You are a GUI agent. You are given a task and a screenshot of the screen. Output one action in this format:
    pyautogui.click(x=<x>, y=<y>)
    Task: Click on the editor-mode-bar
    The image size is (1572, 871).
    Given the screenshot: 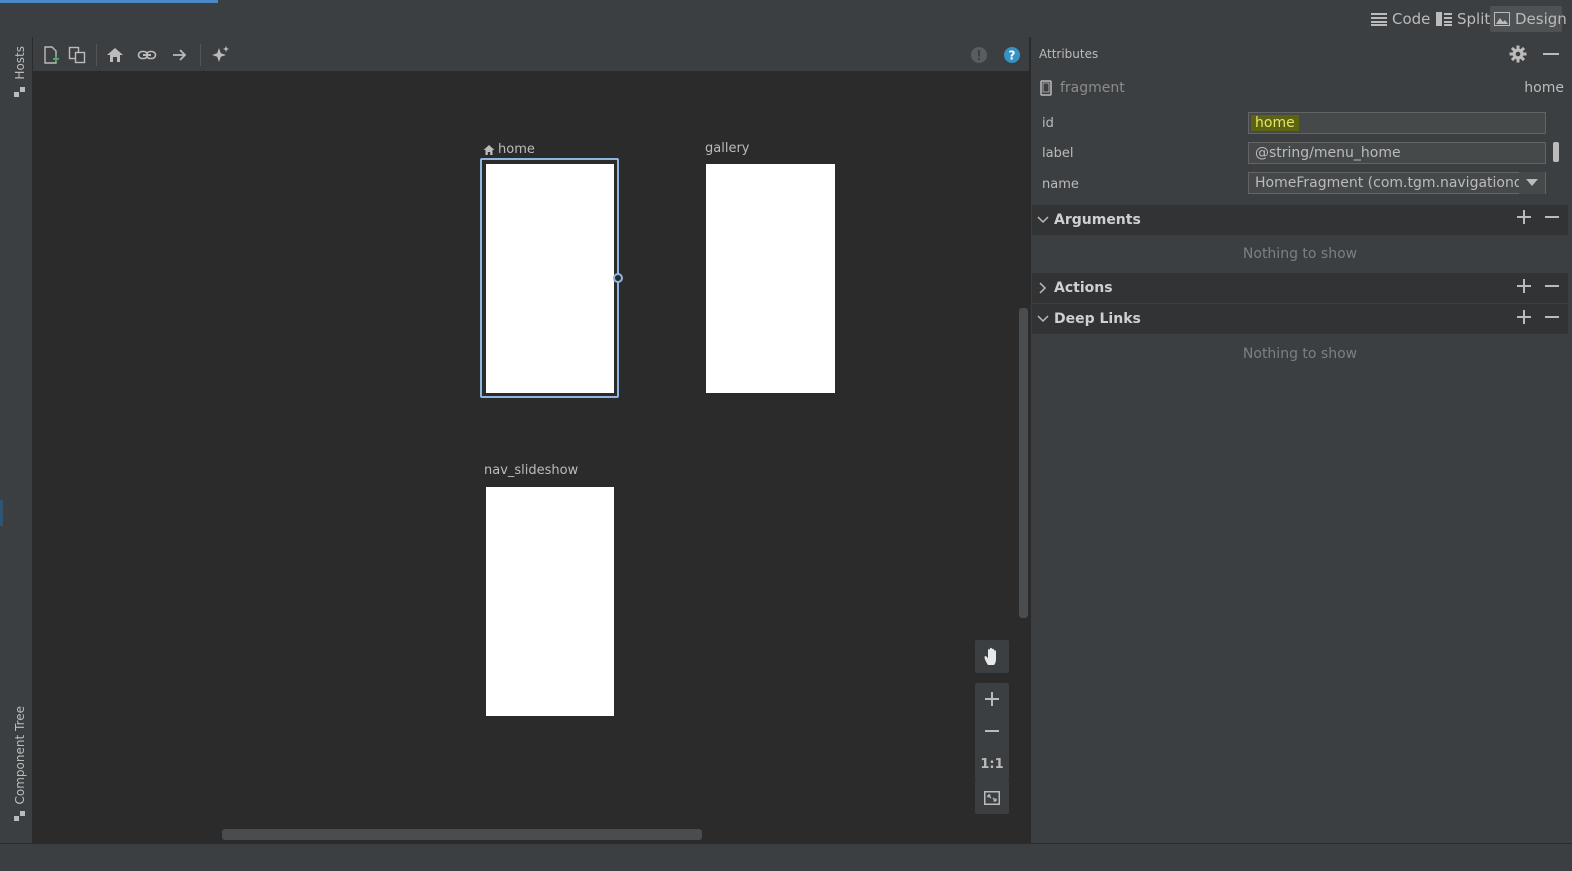 What is the action you would take?
    pyautogui.click(x=786, y=19)
    